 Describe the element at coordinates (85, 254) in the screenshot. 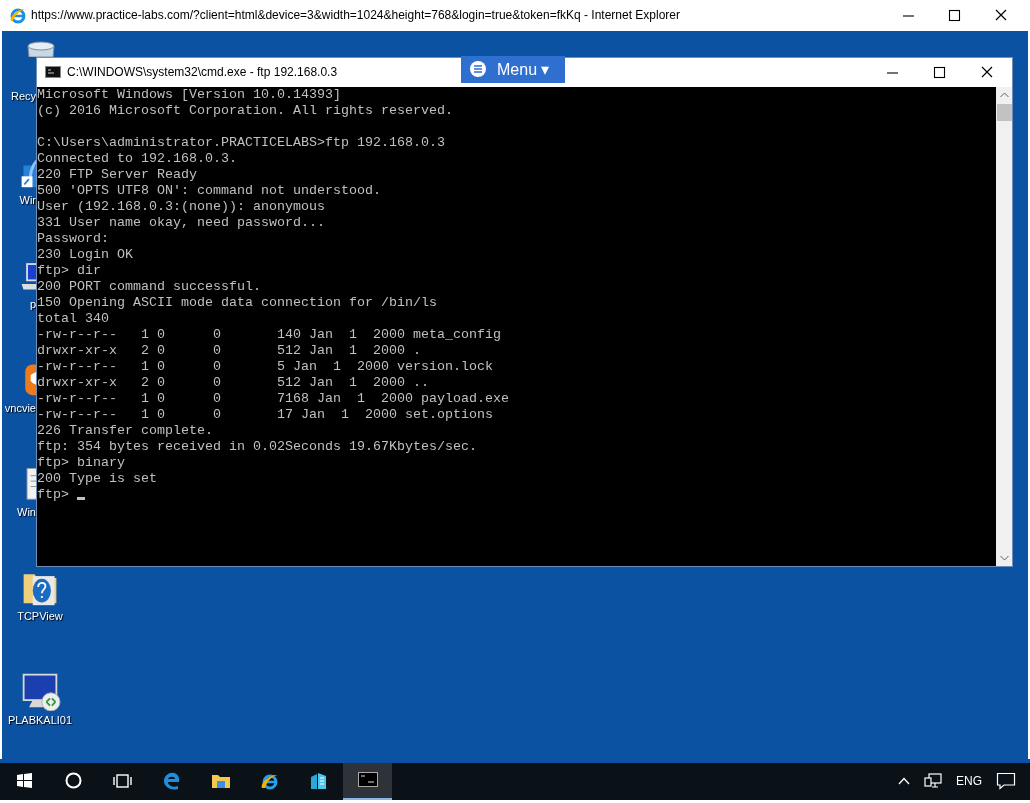

I see `console-line: 230 Login OK` at that location.